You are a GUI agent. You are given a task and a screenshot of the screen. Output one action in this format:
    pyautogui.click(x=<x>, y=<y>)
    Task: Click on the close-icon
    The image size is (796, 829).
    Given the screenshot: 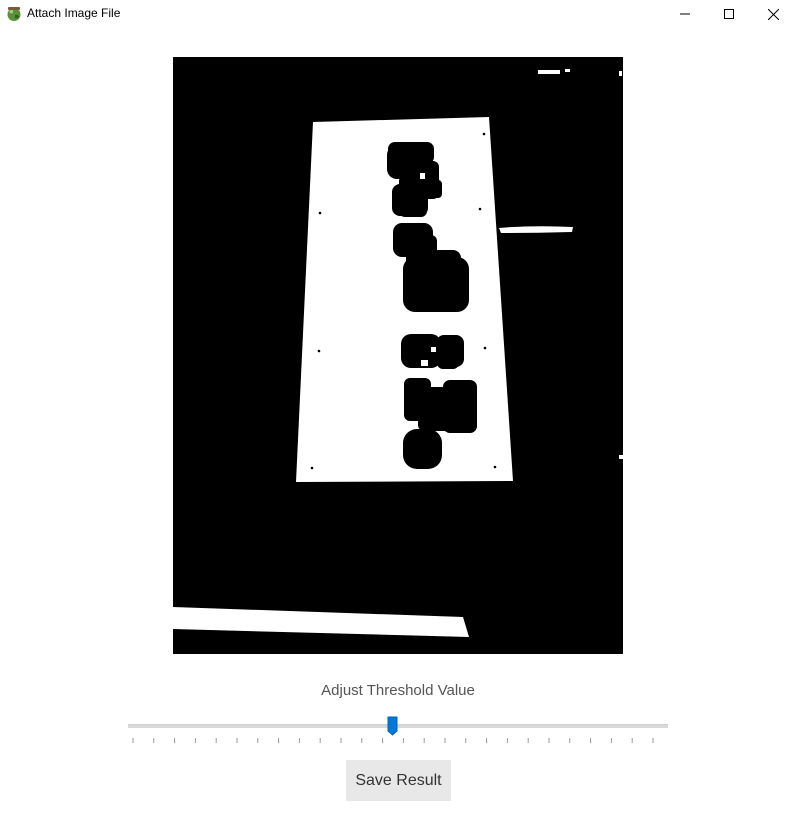 What is the action you would take?
    pyautogui.click(x=773, y=14)
    